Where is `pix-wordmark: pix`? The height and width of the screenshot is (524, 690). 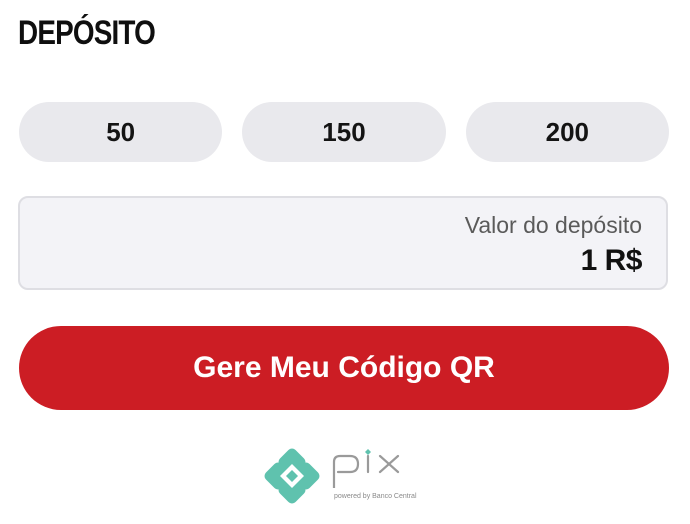
pix-wordmark: pix is located at coordinates (366, 468).